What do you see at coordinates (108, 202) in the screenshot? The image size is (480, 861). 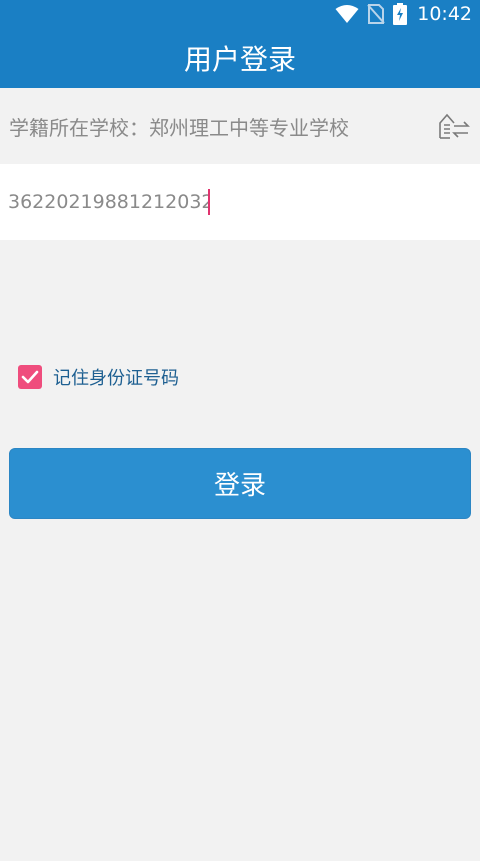 I see `id-number-input` at bounding box center [108, 202].